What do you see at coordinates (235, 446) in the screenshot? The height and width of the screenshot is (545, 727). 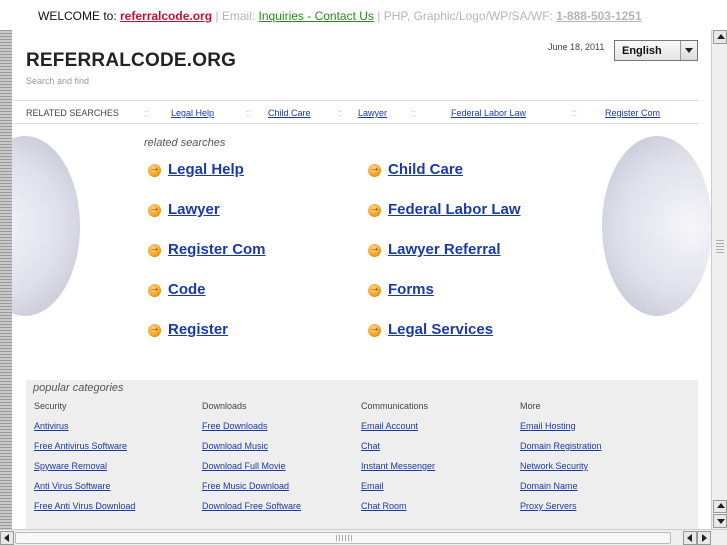 I see `category-link: Download Music` at bounding box center [235, 446].